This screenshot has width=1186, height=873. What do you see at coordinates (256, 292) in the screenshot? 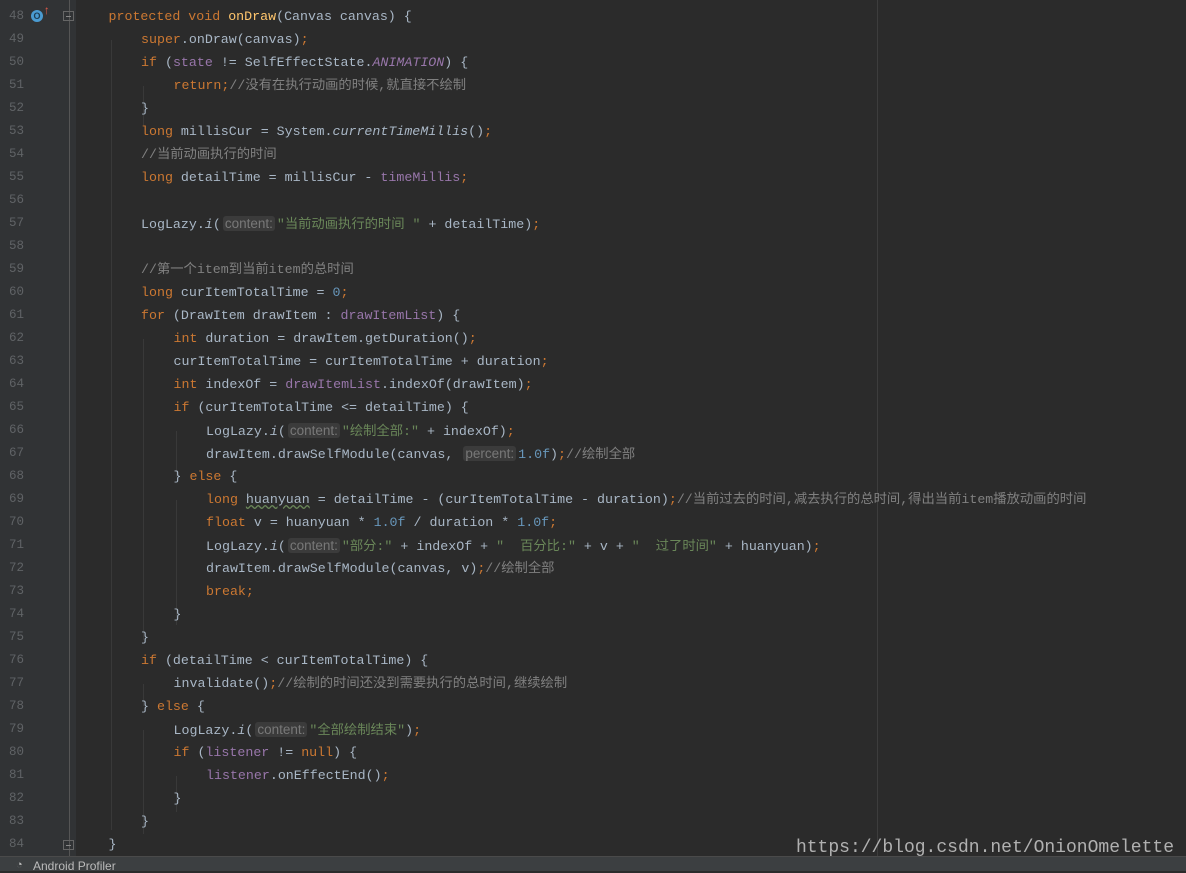
I see `code-text: curItemTotalTime =` at bounding box center [256, 292].